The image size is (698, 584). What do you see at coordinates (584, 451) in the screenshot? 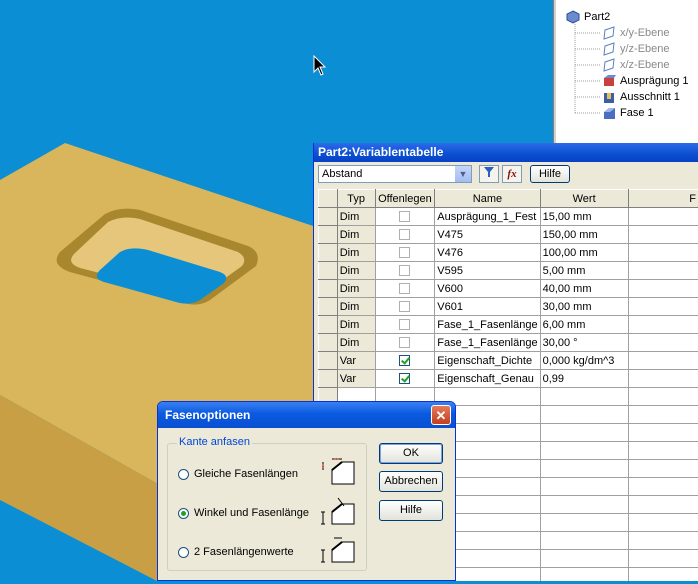
I see `empty-cell` at bounding box center [584, 451].